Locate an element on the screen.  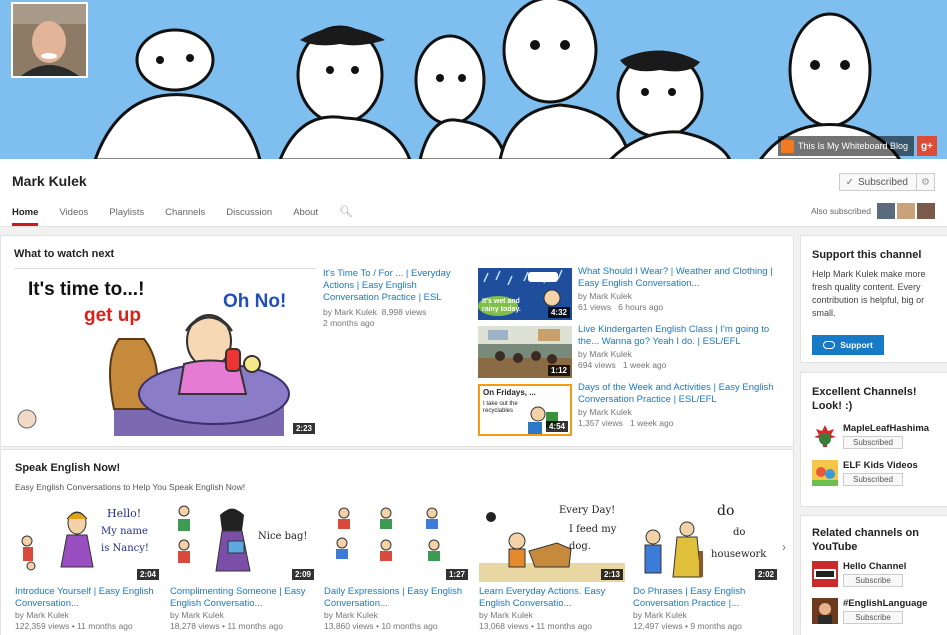
duration-badge: 2:13 is located at coordinates (611, 574).